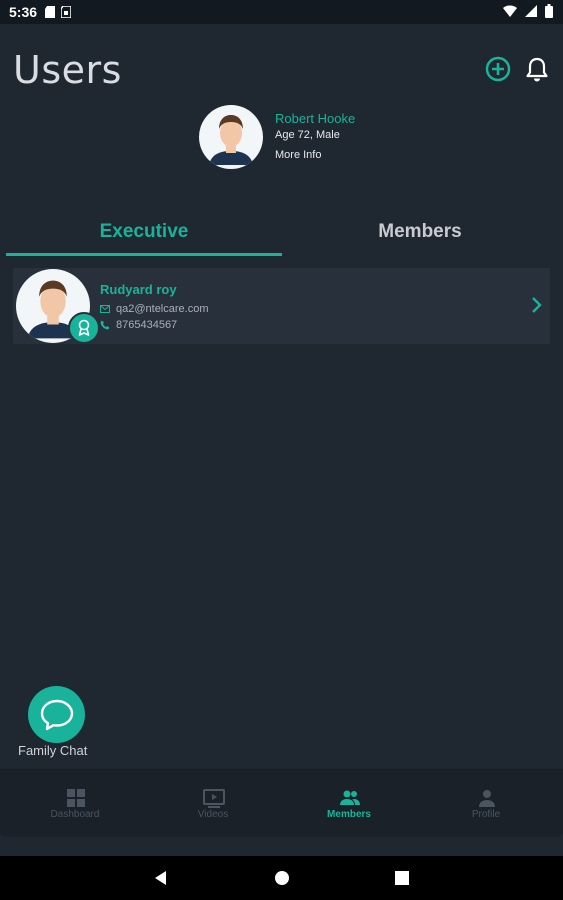 This screenshot has width=563, height=900. Describe the element at coordinates (144, 254) in the screenshot. I see `tab-indicator` at that location.